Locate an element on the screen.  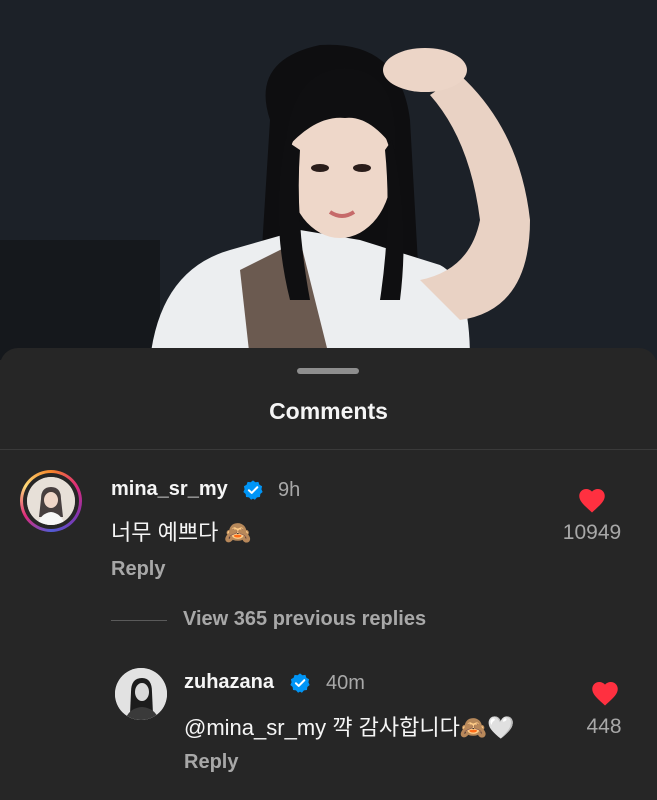
reply-avatar-image is located at coordinates (141, 694).